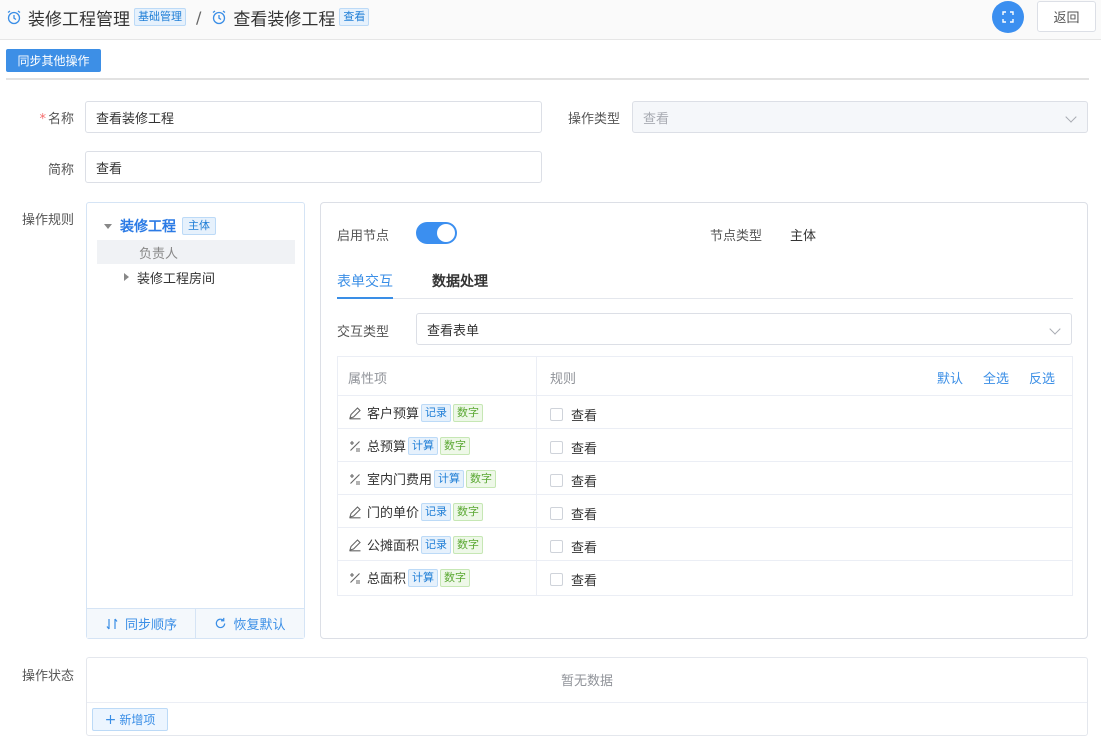  What do you see at coordinates (393, 414) in the screenshot?
I see `attribute-name: 客户预算` at bounding box center [393, 414].